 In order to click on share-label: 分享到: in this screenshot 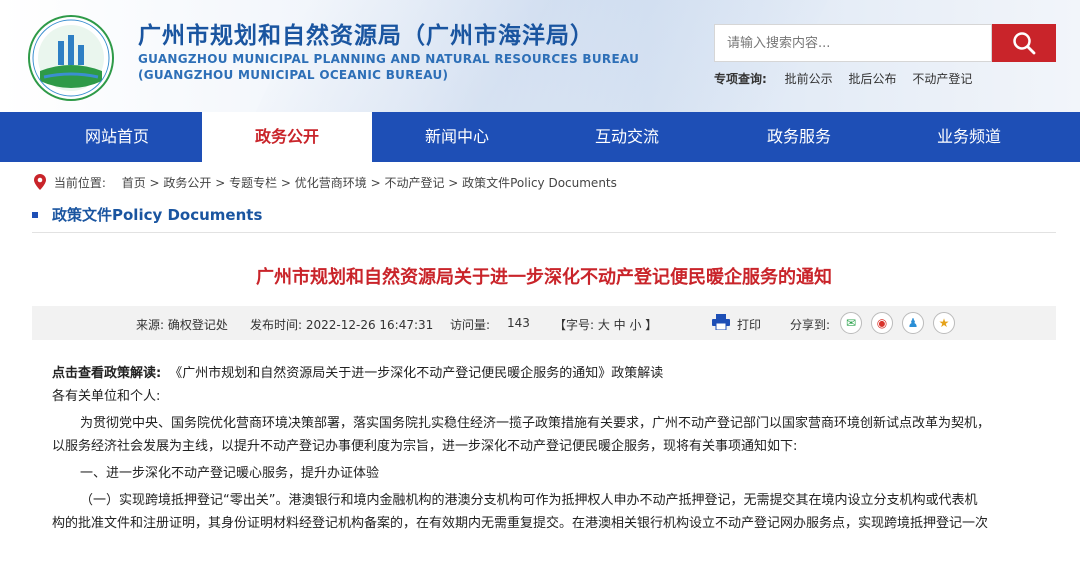, I will do `click(810, 325)`.